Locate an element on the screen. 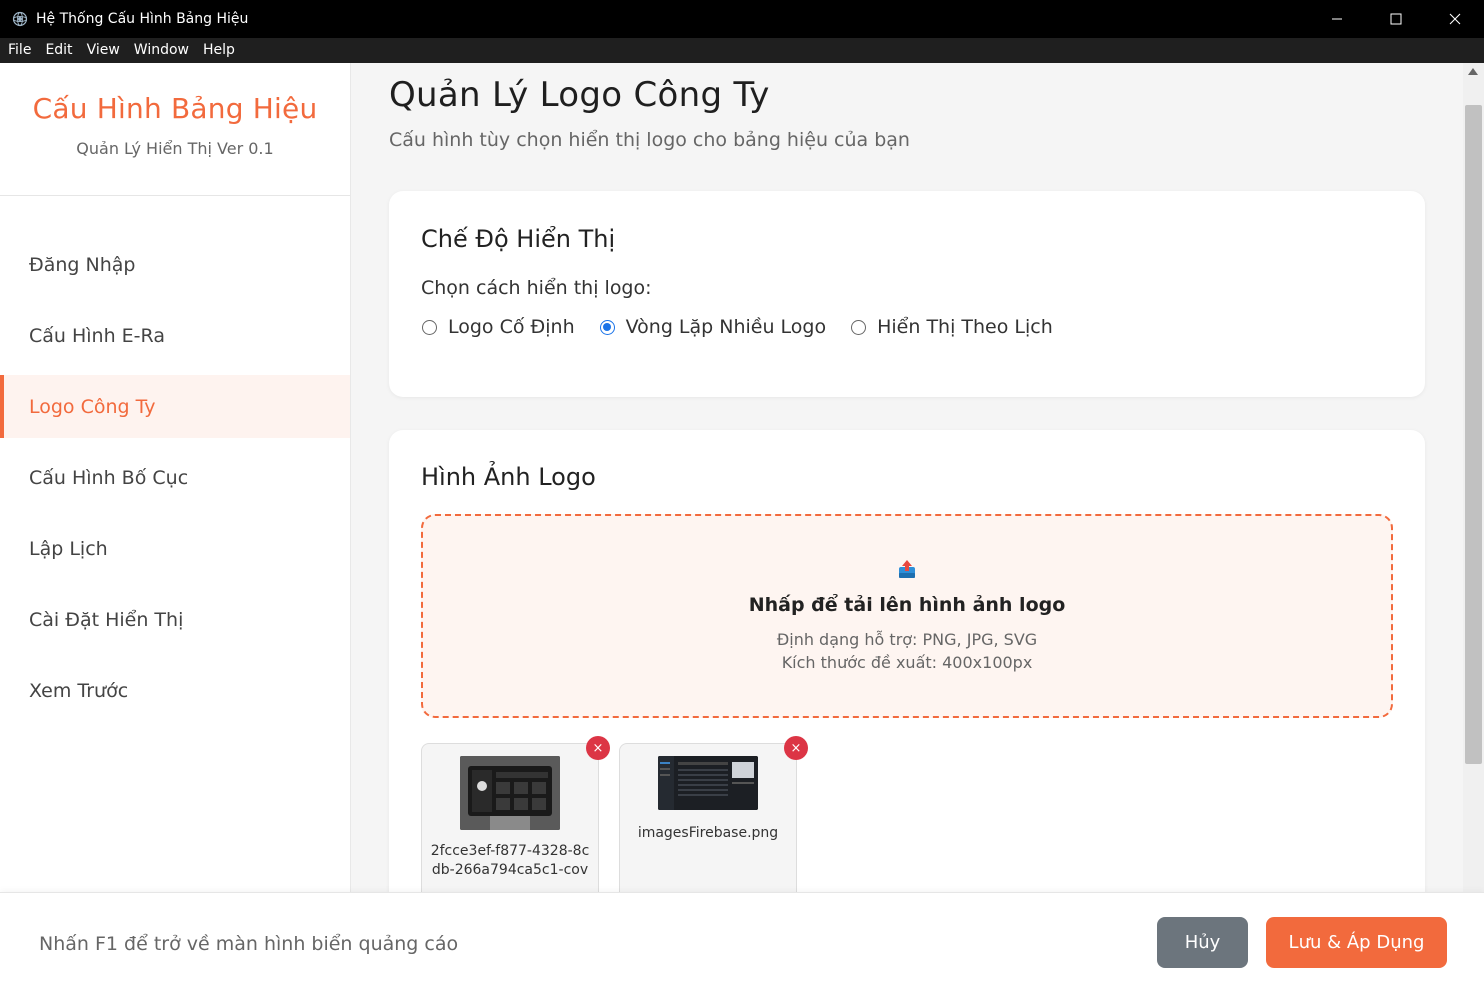 The height and width of the screenshot is (992, 1484). radio-schedule-label: Hiển Thị Theo Lịch is located at coordinates (965, 327).